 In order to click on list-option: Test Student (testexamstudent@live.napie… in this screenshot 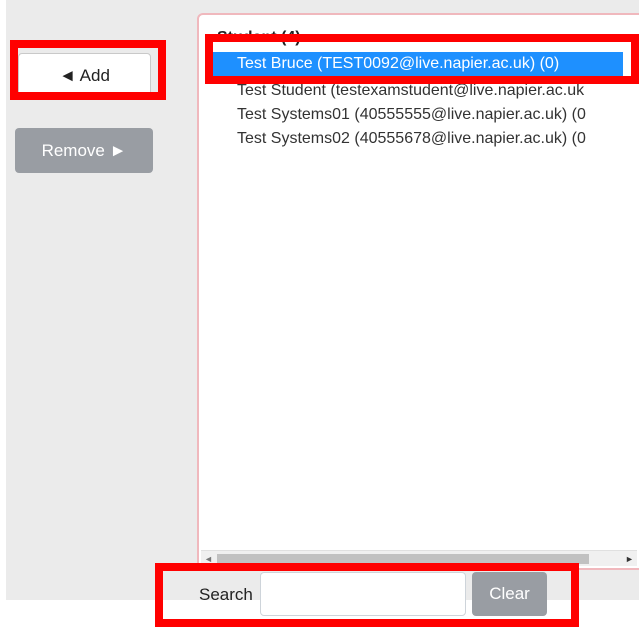, I will do `click(398, 91)`.